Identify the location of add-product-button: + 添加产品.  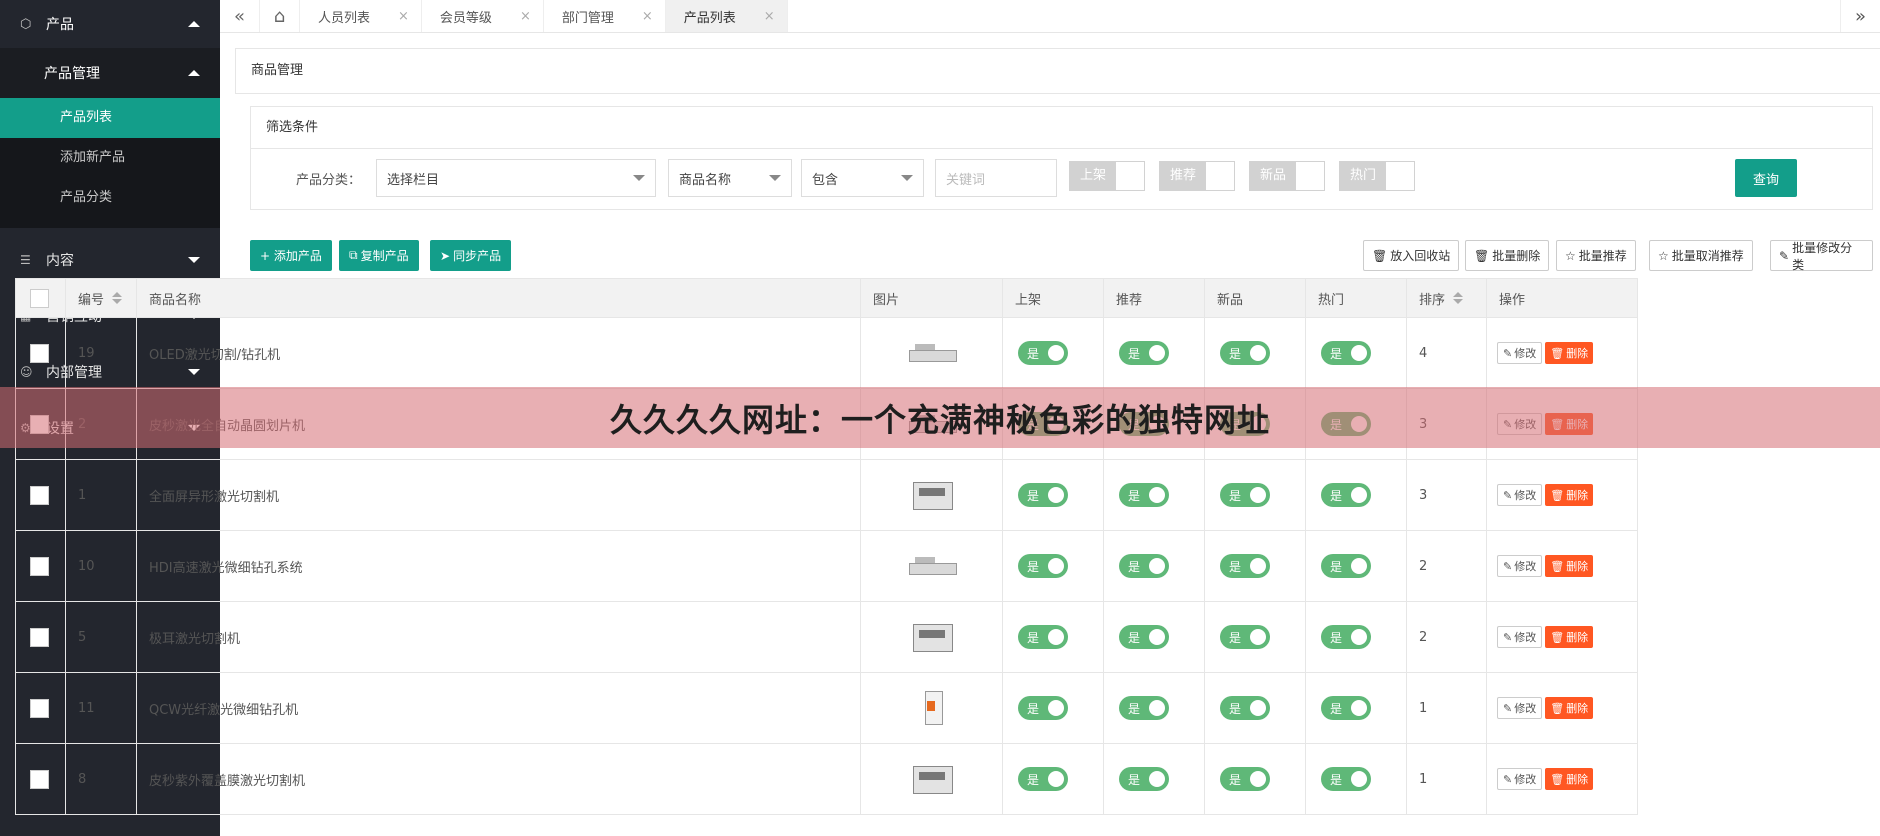
(291, 255).